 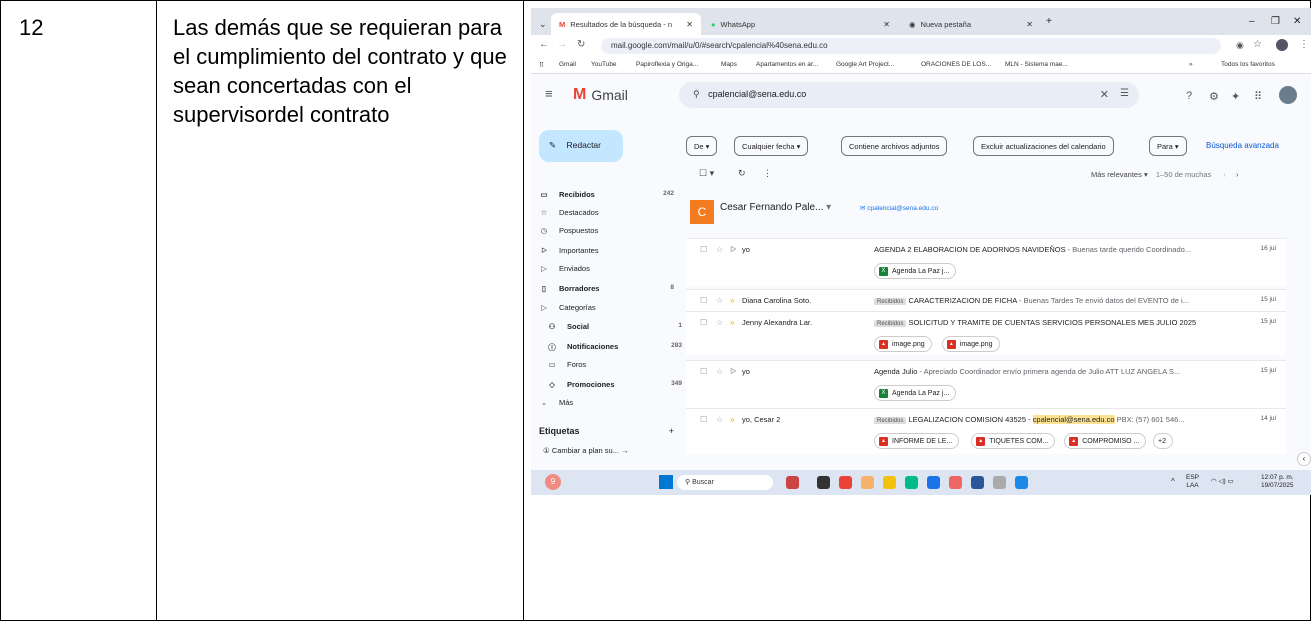 I want to click on apps-grid-icon: ⠿, so click(x=1258, y=96).